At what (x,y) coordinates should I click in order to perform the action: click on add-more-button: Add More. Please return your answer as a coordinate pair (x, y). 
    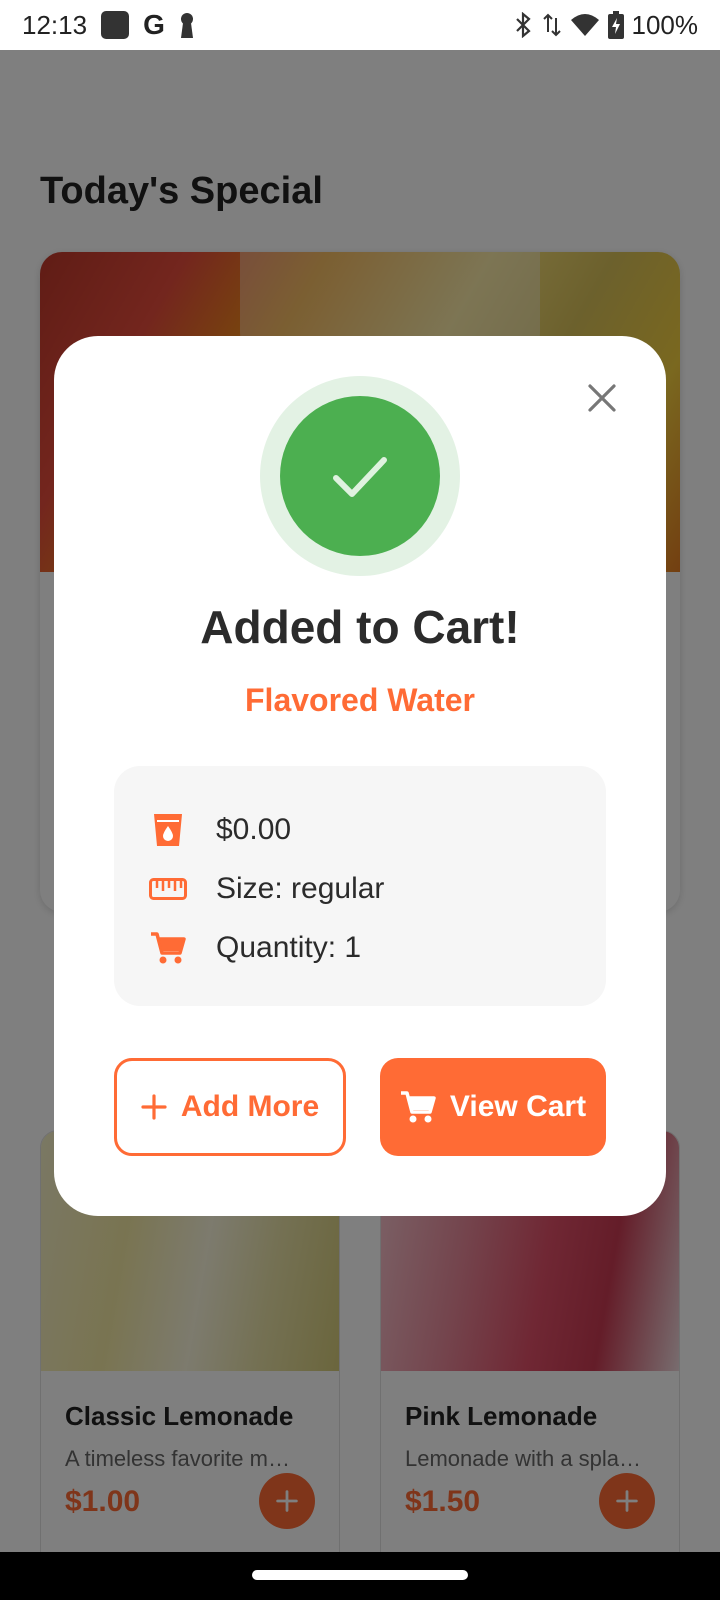
    Looking at the image, I should click on (230, 1107).